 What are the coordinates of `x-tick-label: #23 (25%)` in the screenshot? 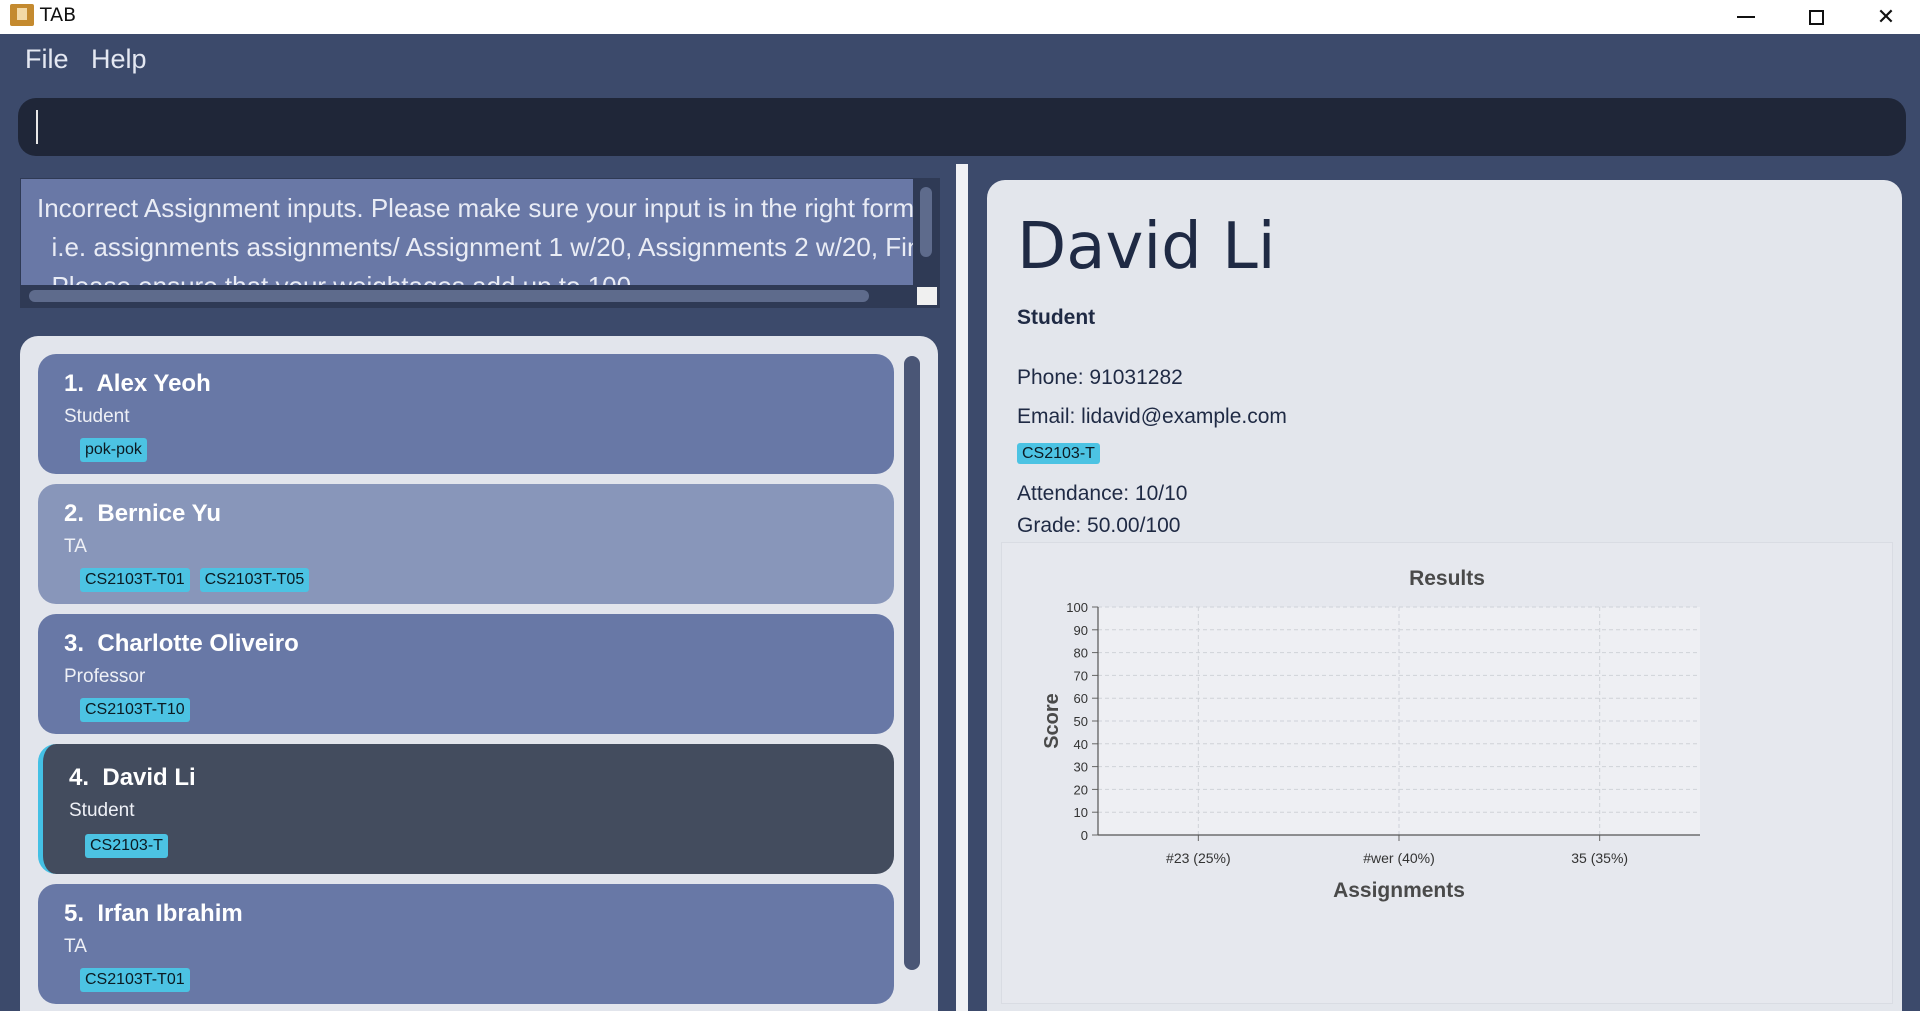 It's located at (1198, 858).